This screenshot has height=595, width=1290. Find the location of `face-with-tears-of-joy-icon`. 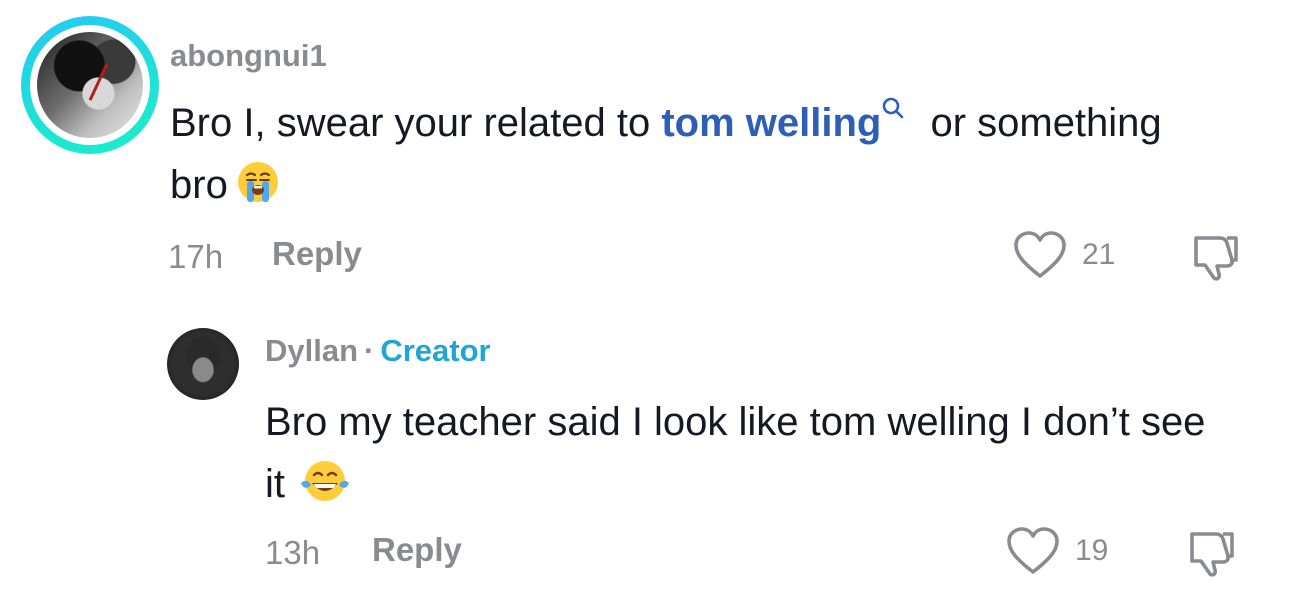

face-with-tears-of-joy-icon is located at coordinates (325, 481).